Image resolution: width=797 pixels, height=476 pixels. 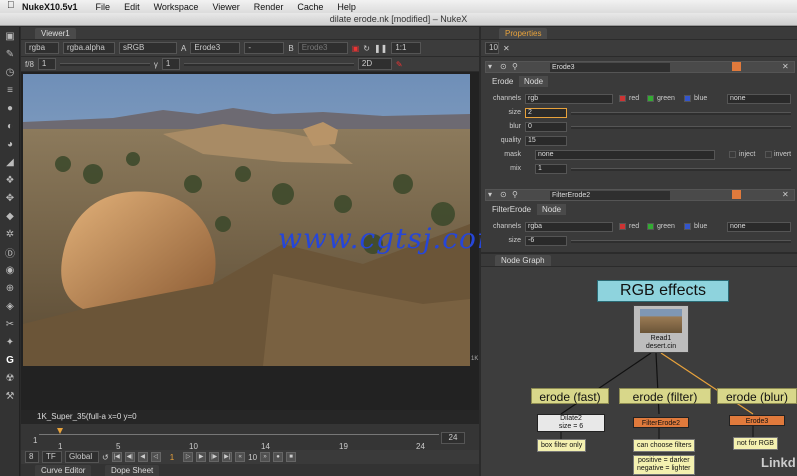 What do you see at coordinates (546, 127) in the screenshot?
I see `erode3-blur-field: 0` at bounding box center [546, 127].